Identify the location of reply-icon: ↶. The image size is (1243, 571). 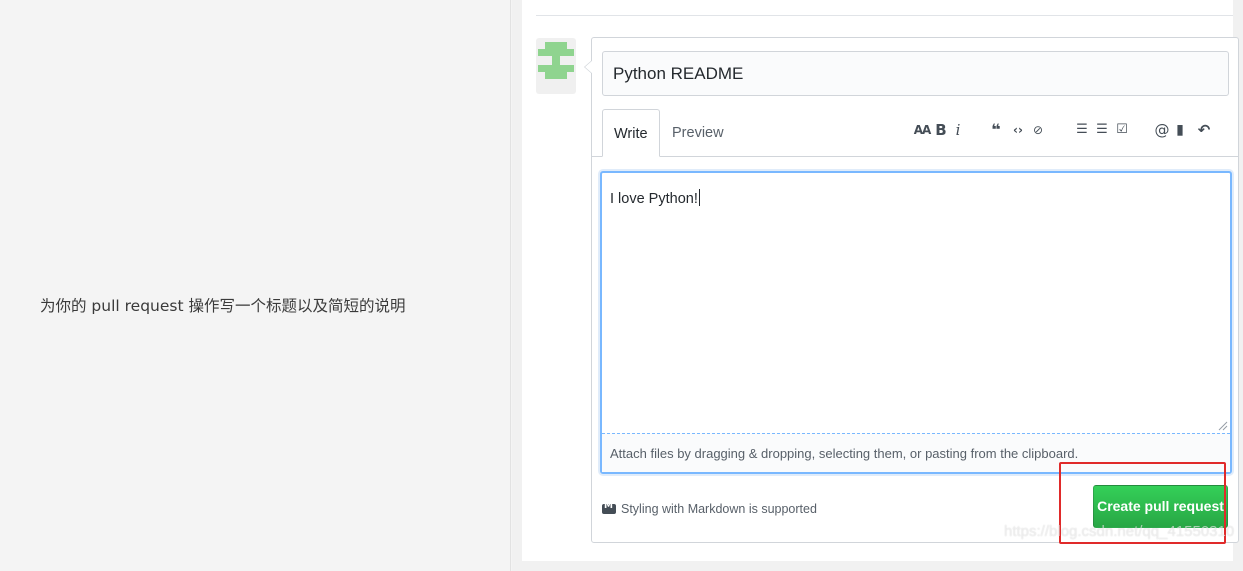
(1204, 130).